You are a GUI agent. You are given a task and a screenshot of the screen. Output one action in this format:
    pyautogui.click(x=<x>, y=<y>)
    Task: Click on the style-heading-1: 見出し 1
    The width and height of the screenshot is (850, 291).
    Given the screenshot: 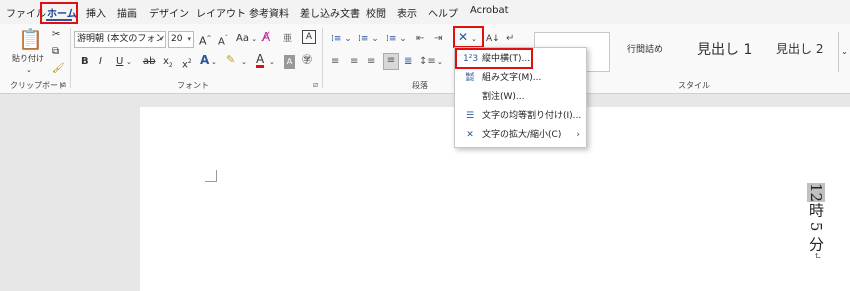 What is the action you would take?
    pyautogui.click(x=724, y=49)
    